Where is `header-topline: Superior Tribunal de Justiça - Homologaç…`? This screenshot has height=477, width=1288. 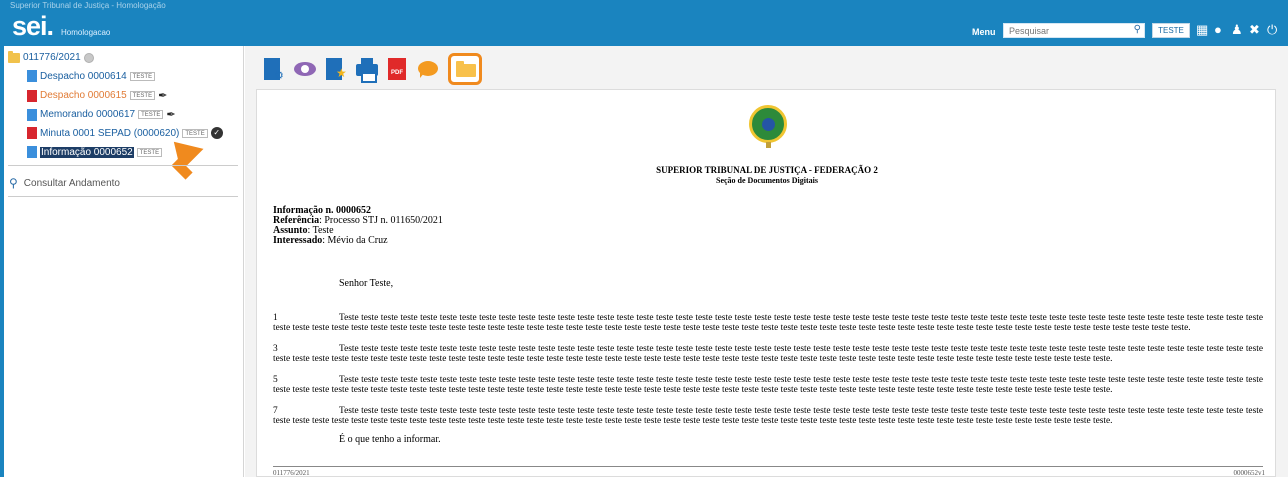 header-topline: Superior Tribunal de Justiça - Homologaç… is located at coordinates (88, 5).